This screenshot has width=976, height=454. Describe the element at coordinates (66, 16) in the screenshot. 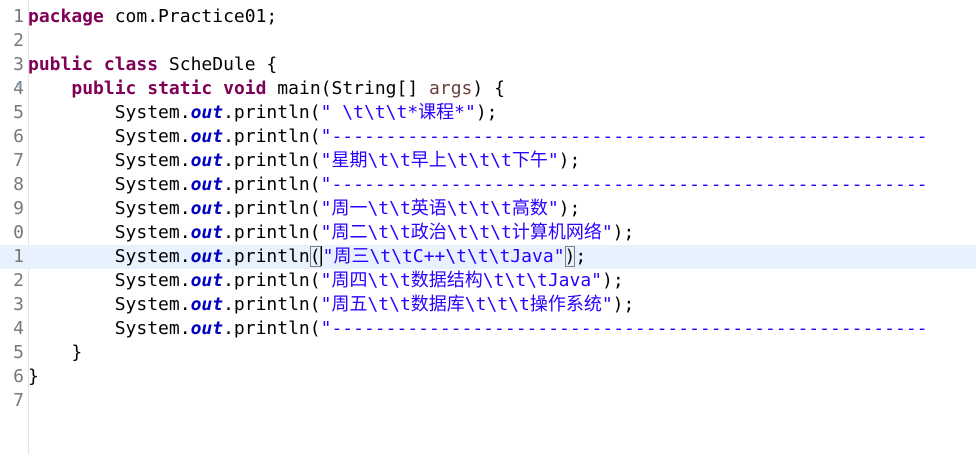

I see `keyword: package` at that location.